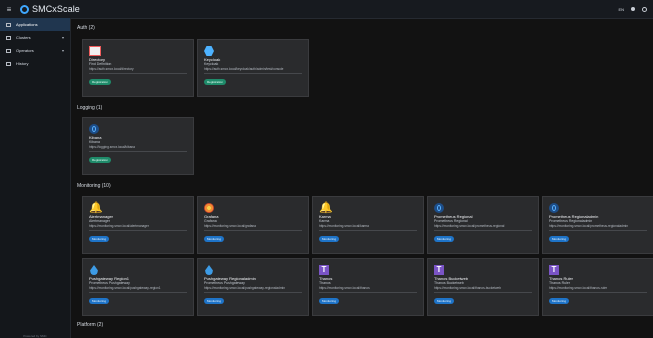  I want to click on kibana-icon, so click(94, 129).